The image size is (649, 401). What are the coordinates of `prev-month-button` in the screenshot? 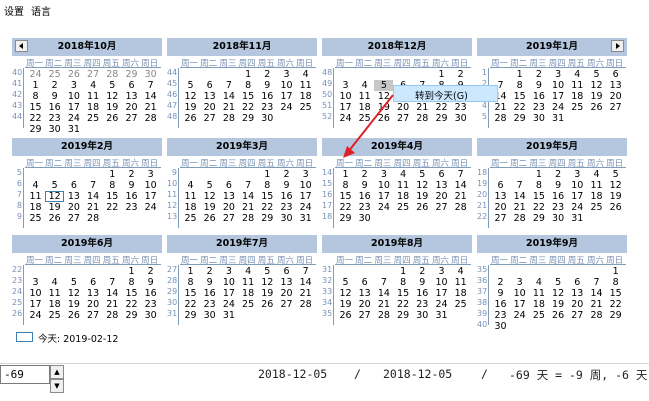 It's located at (21, 46).